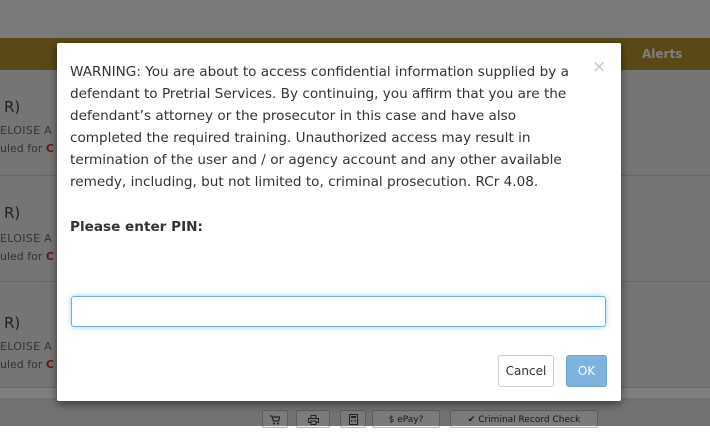  I want to click on close-icon: ×, so click(599, 67).